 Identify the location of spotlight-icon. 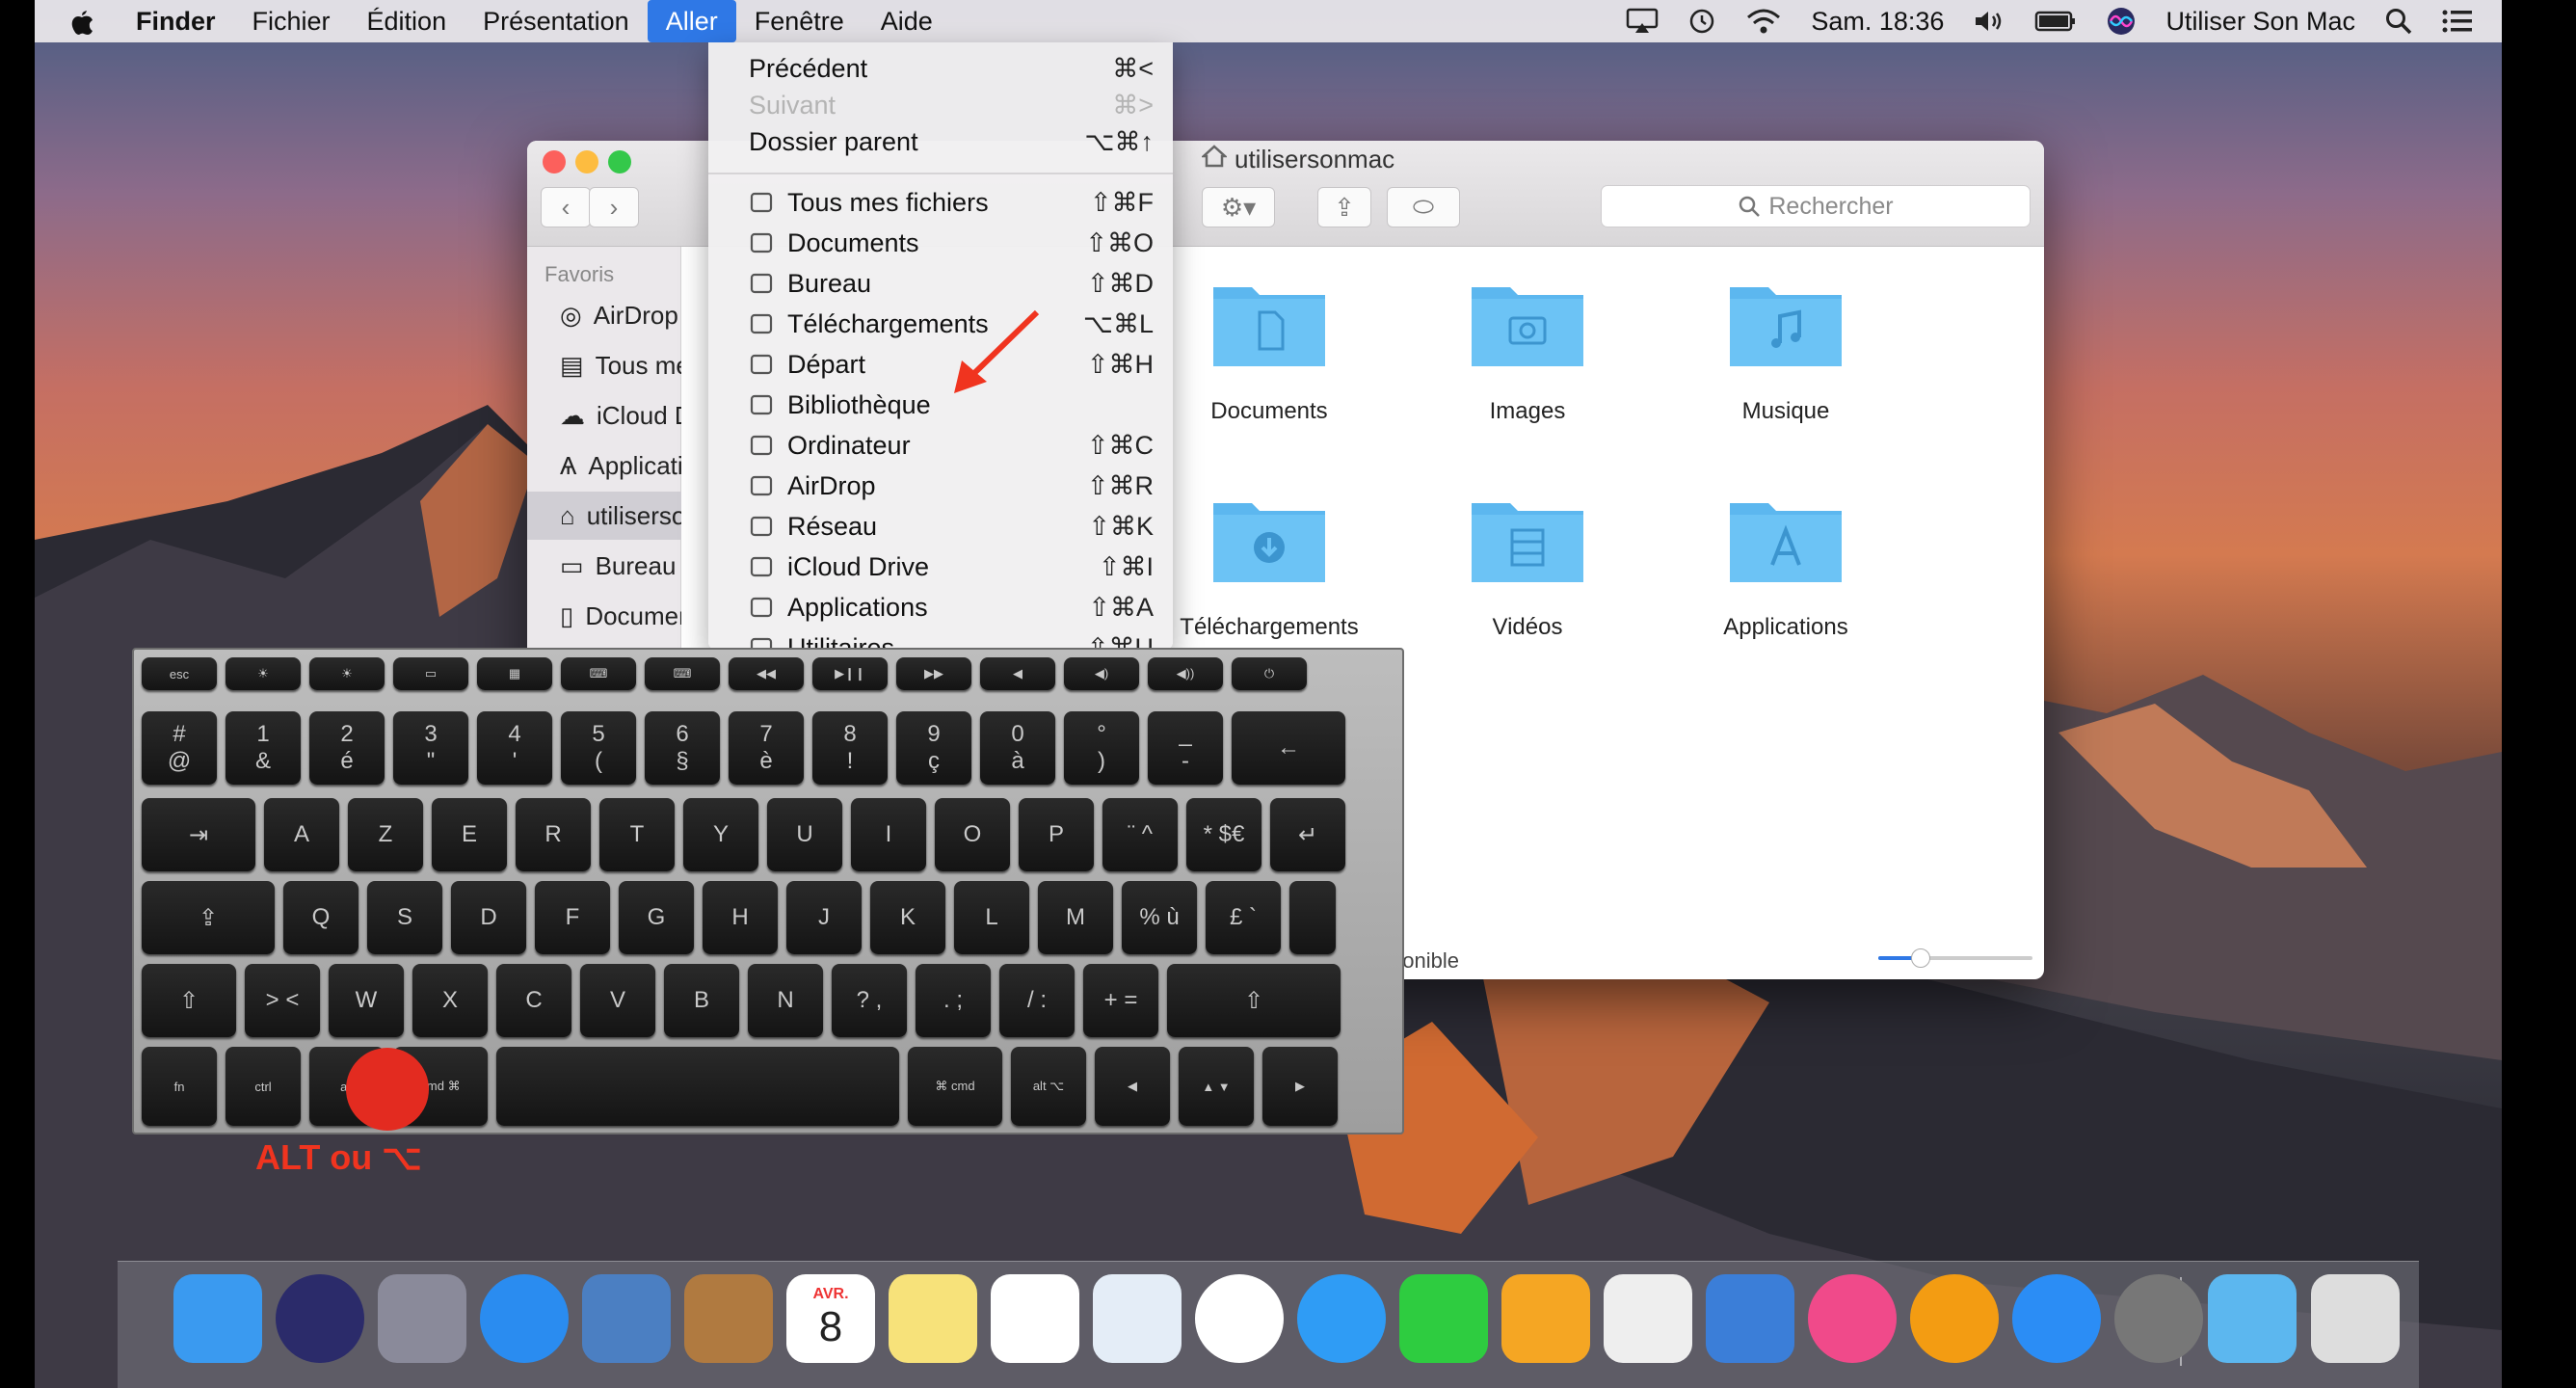
(2398, 21).